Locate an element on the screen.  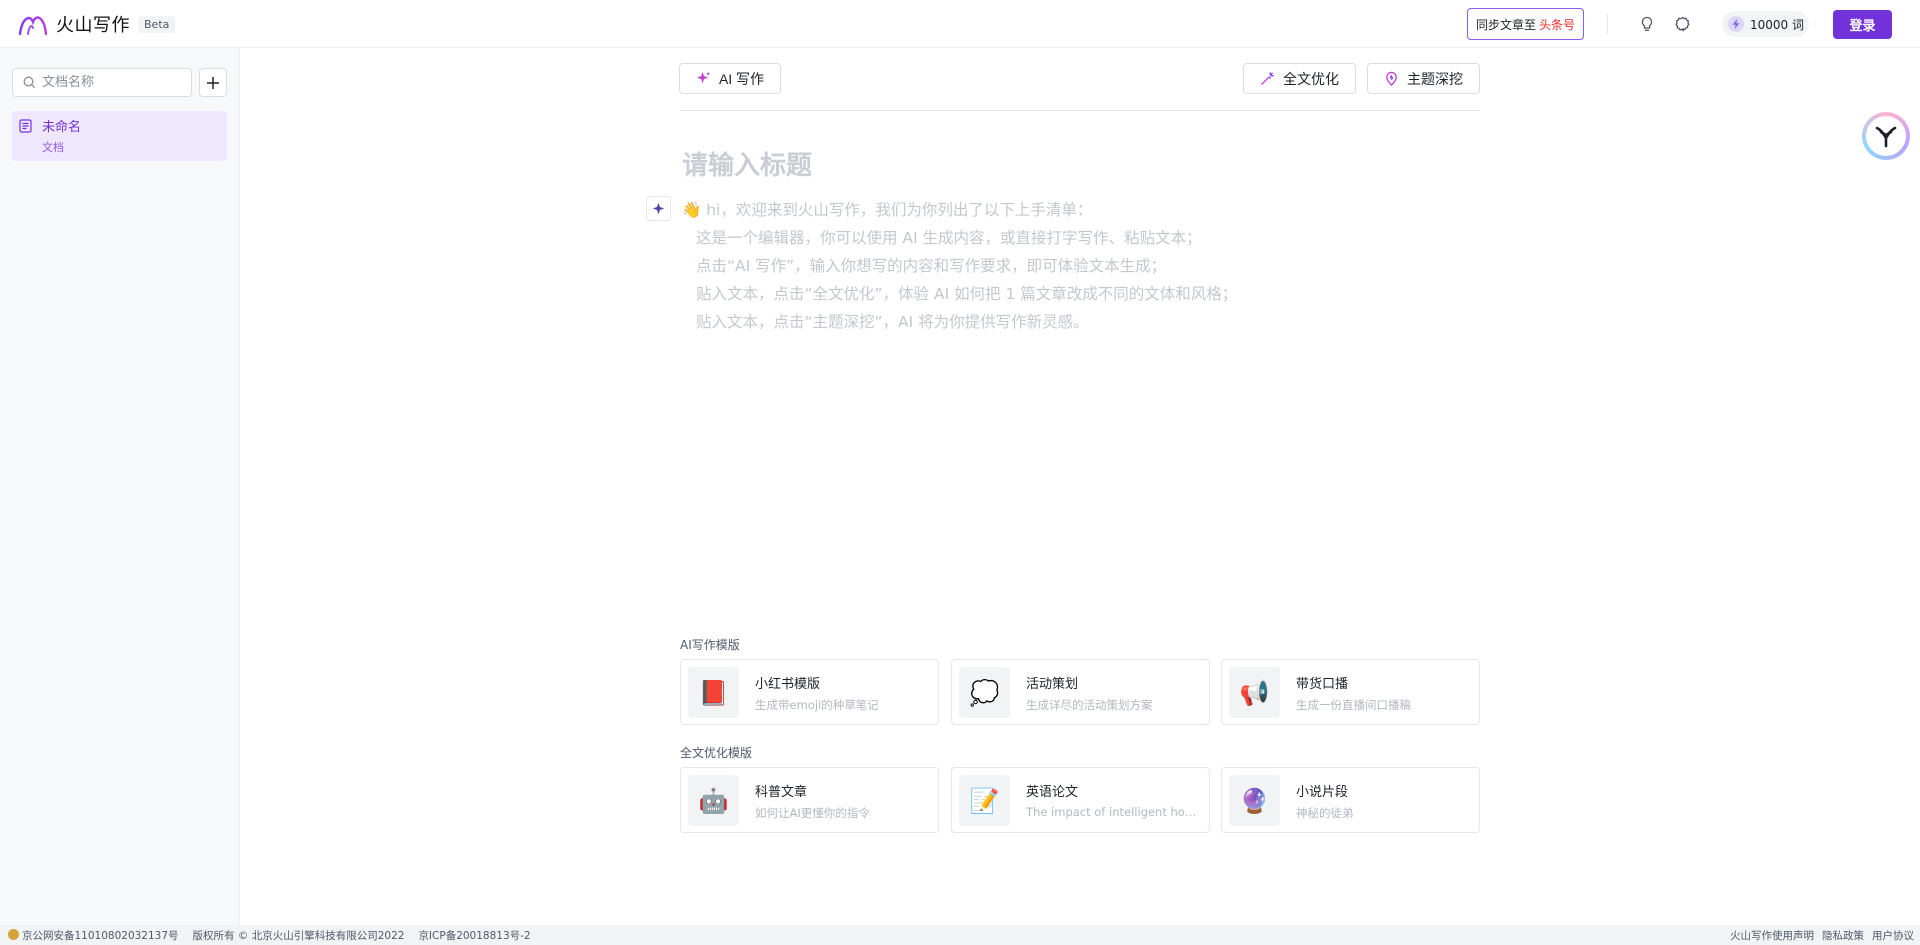
document-icon is located at coordinates (25, 126).